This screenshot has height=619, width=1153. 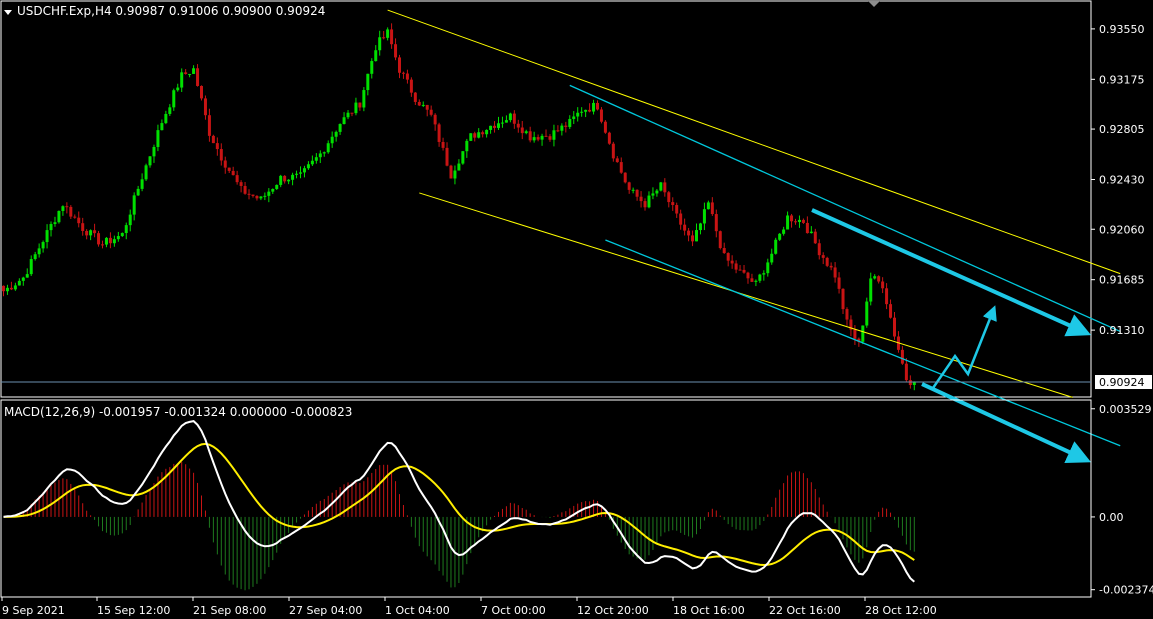 What do you see at coordinates (613, 610) in the screenshot?
I see `time-tick-label: 12 Oct 20:00` at bounding box center [613, 610].